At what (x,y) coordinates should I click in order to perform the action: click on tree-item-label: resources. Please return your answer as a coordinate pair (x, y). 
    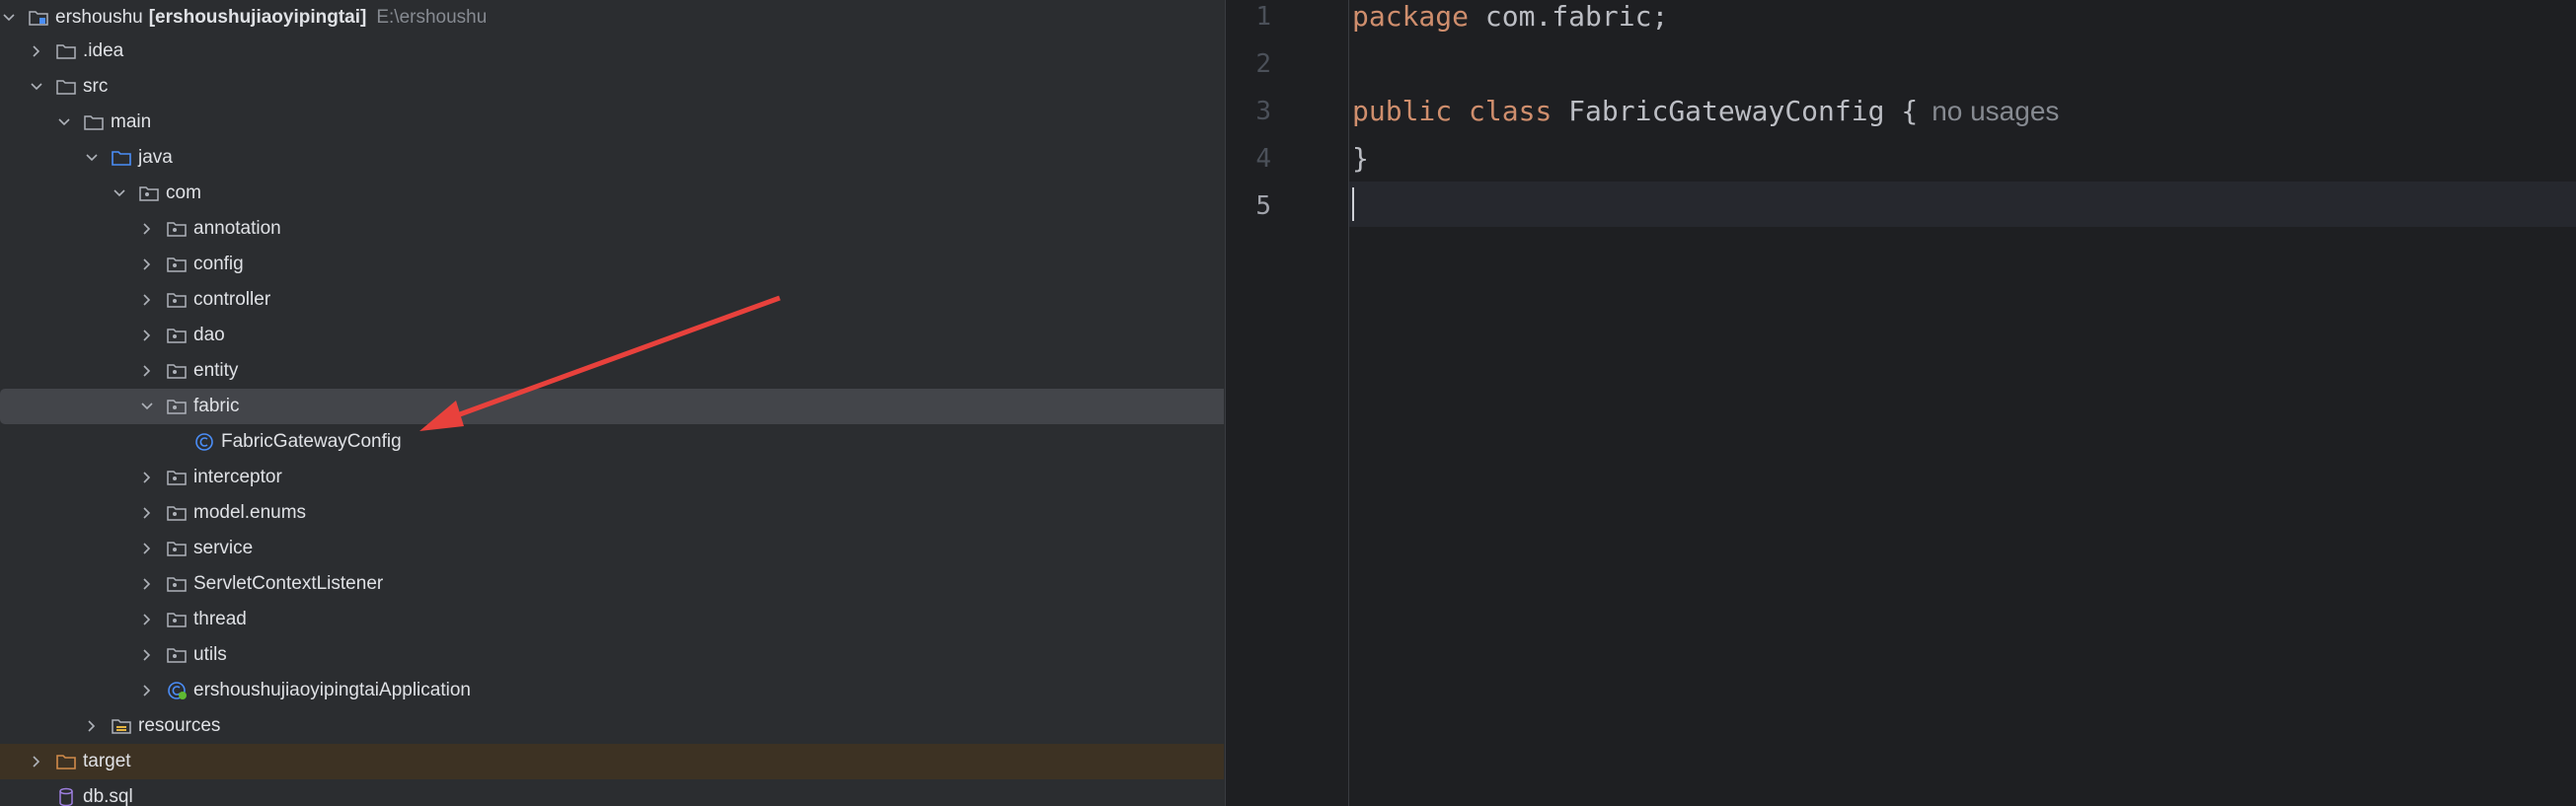
    Looking at the image, I should click on (179, 725).